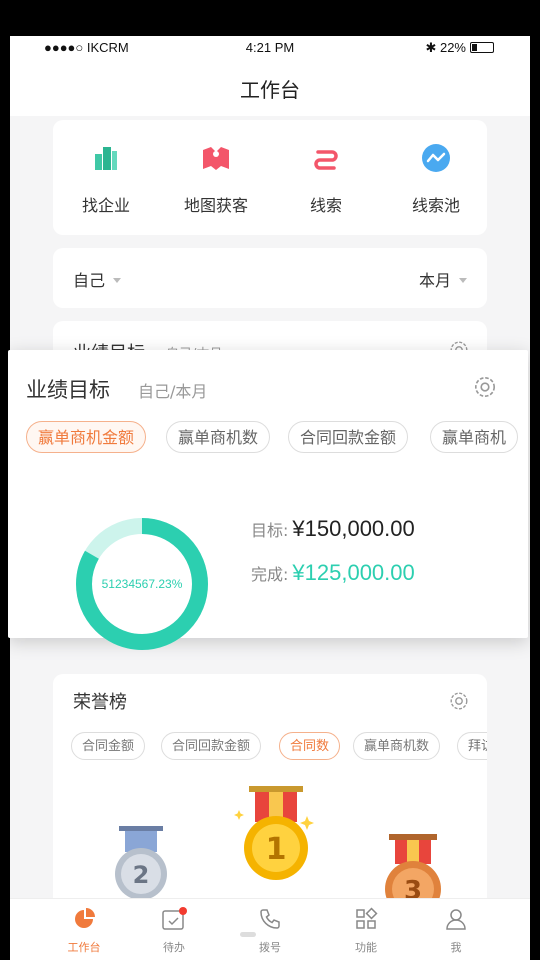  Describe the element at coordinates (348, 437) in the screenshot. I see `goal-tab-payment-amount: 合同回款金额` at that location.